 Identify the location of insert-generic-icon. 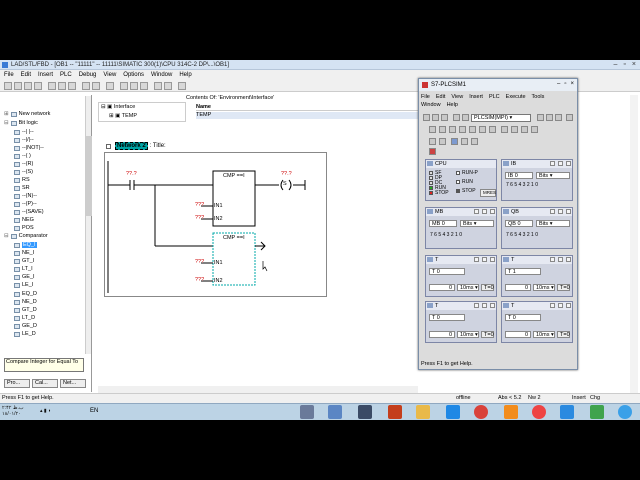
(482, 129).